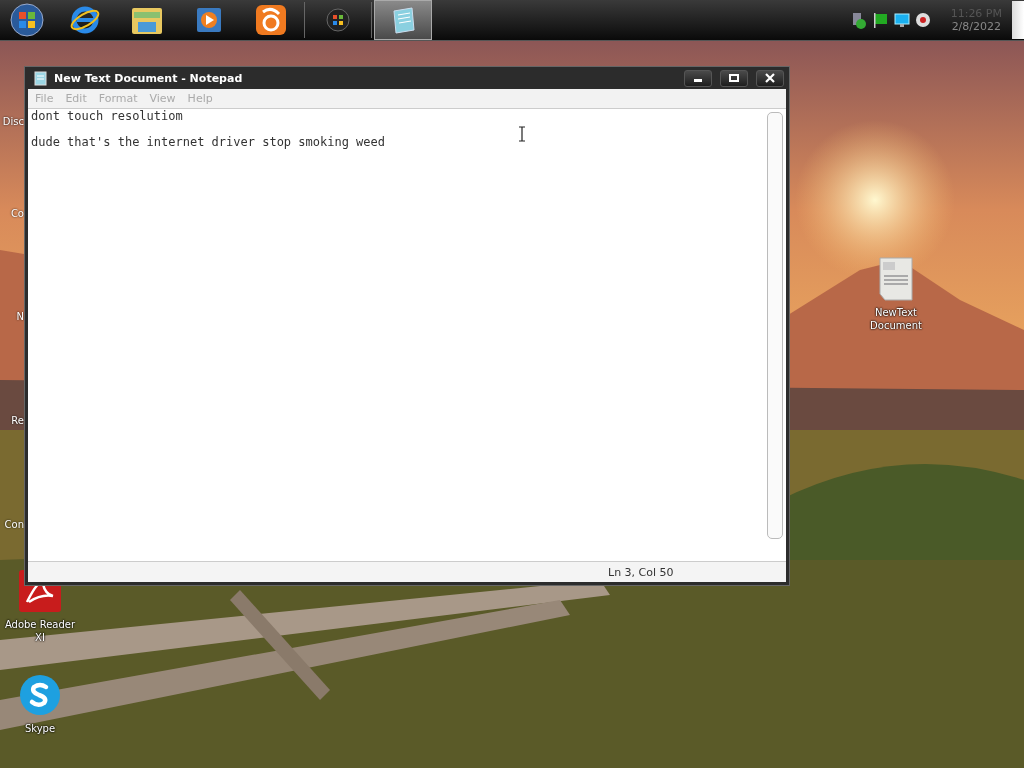 The height and width of the screenshot is (768, 1024). I want to click on desktop-icon-label: Re, so click(17, 420).